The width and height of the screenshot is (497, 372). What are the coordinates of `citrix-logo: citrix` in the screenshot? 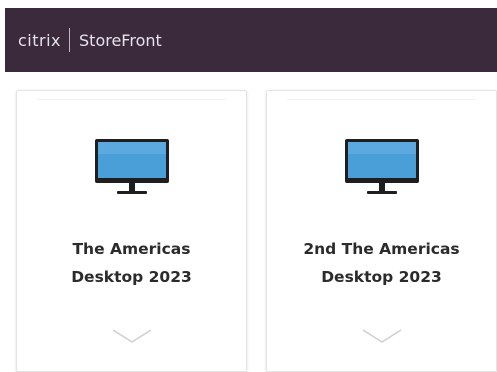 It's located at (40, 40).